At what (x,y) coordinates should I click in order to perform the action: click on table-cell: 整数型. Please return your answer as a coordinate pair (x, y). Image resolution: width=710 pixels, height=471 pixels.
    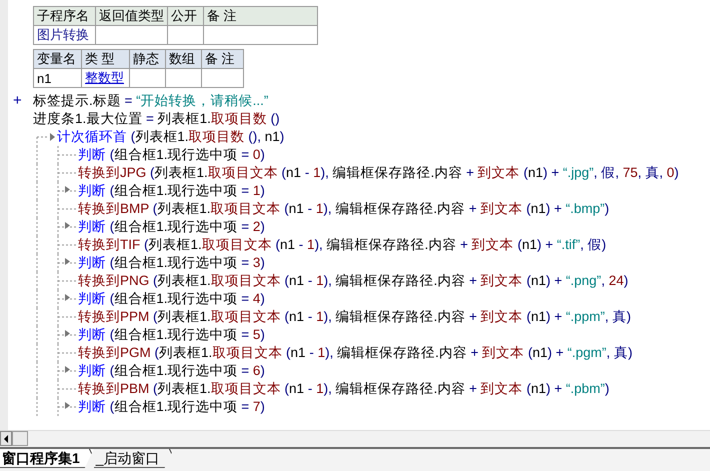
    Looking at the image, I should click on (106, 78).